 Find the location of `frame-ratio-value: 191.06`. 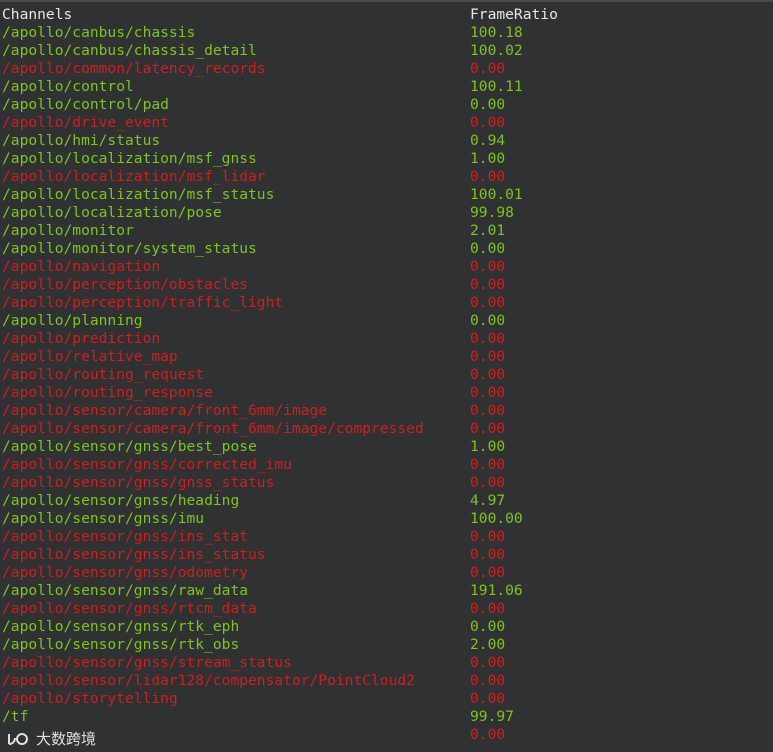

frame-ratio-value: 191.06 is located at coordinates (496, 590).